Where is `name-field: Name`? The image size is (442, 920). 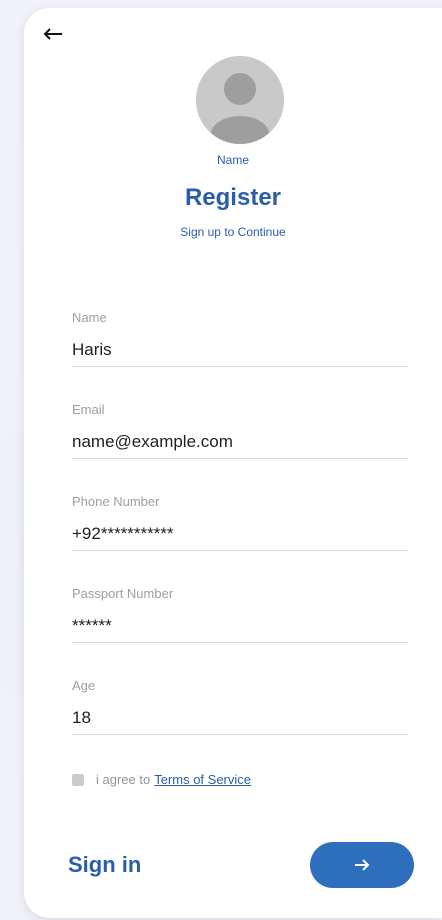 name-field: Name is located at coordinates (240, 338).